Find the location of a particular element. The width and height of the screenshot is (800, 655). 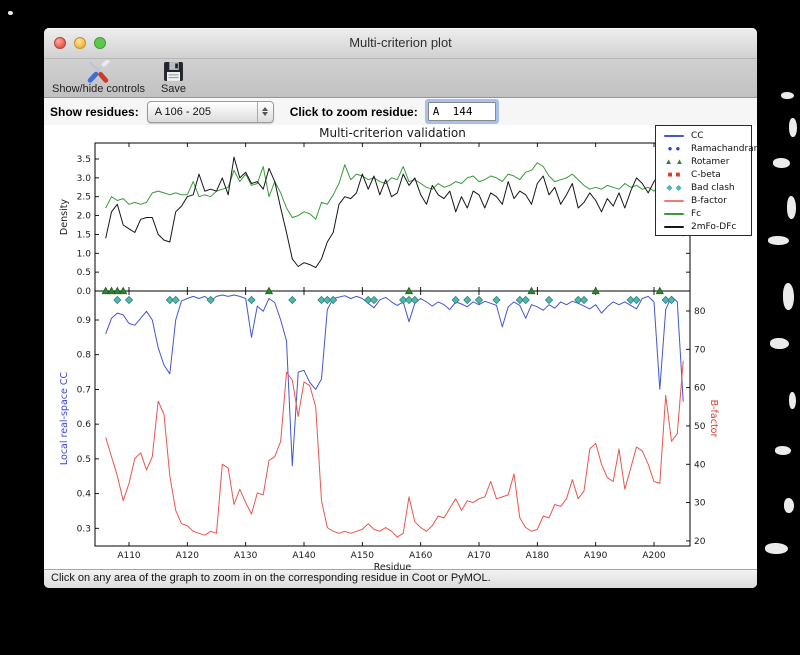

legend-label: CC is located at coordinates (697, 135).